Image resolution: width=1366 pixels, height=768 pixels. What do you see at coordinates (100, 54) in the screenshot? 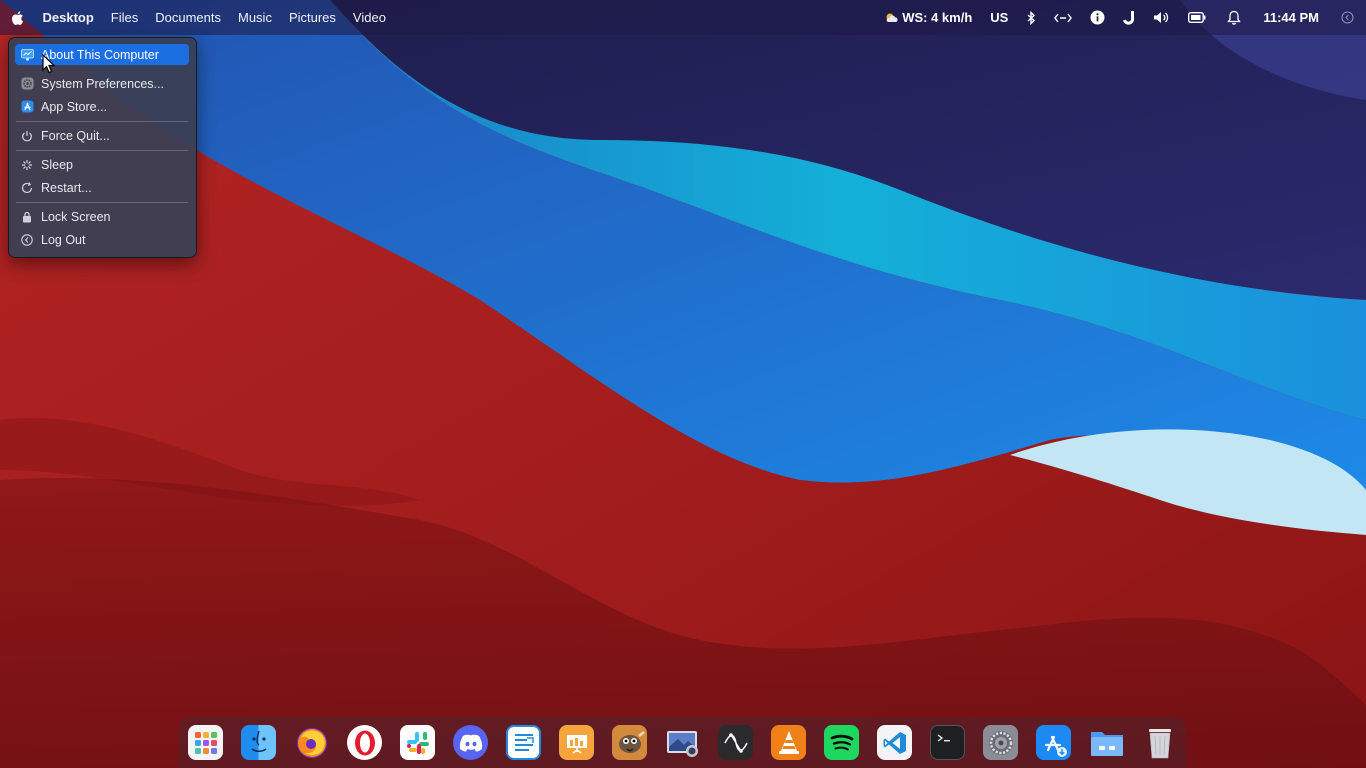
I see `menu-item-label: About This Computer` at bounding box center [100, 54].